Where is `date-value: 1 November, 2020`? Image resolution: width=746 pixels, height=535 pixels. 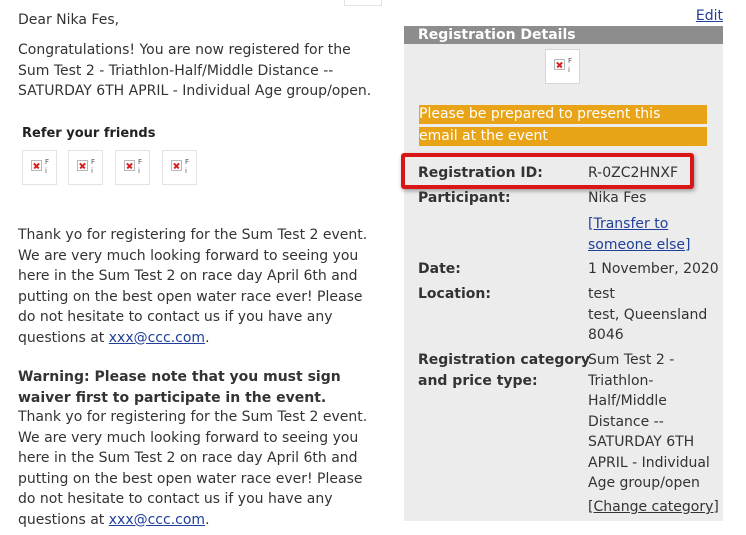 date-value: 1 November, 2020 is located at coordinates (653, 269).